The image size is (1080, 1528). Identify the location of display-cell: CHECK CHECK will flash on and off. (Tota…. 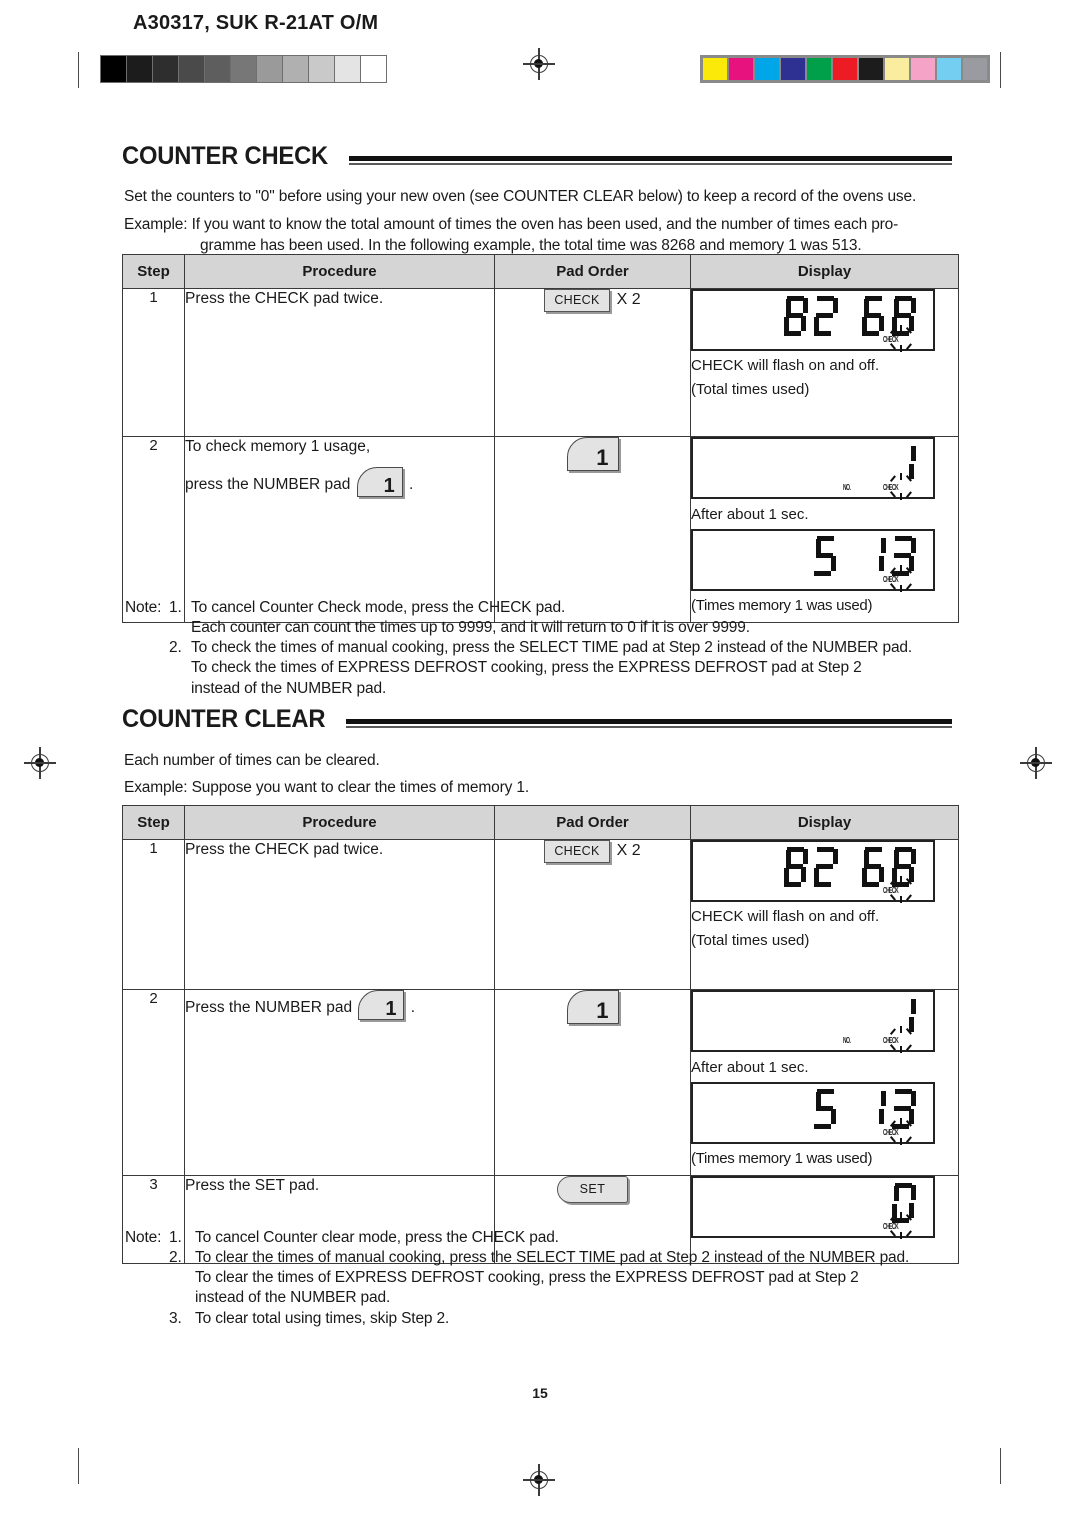
(824, 362).